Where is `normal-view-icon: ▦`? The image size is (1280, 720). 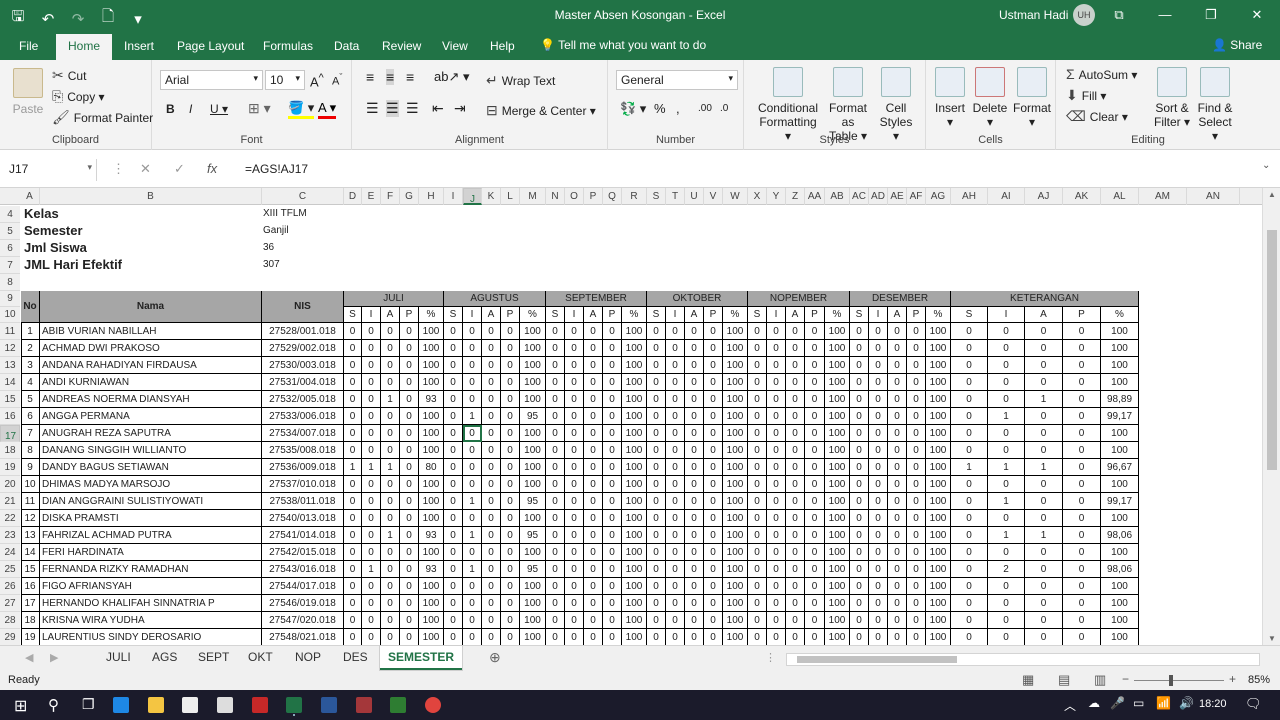
normal-view-icon: ▦ is located at coordinates (1028, 680).